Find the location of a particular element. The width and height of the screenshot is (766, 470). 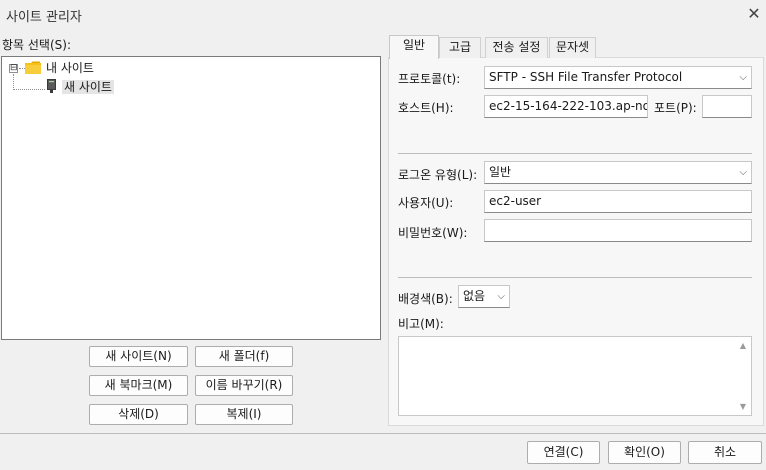

duplicate-button: 복제(I) is located at coordinates (244, 414).